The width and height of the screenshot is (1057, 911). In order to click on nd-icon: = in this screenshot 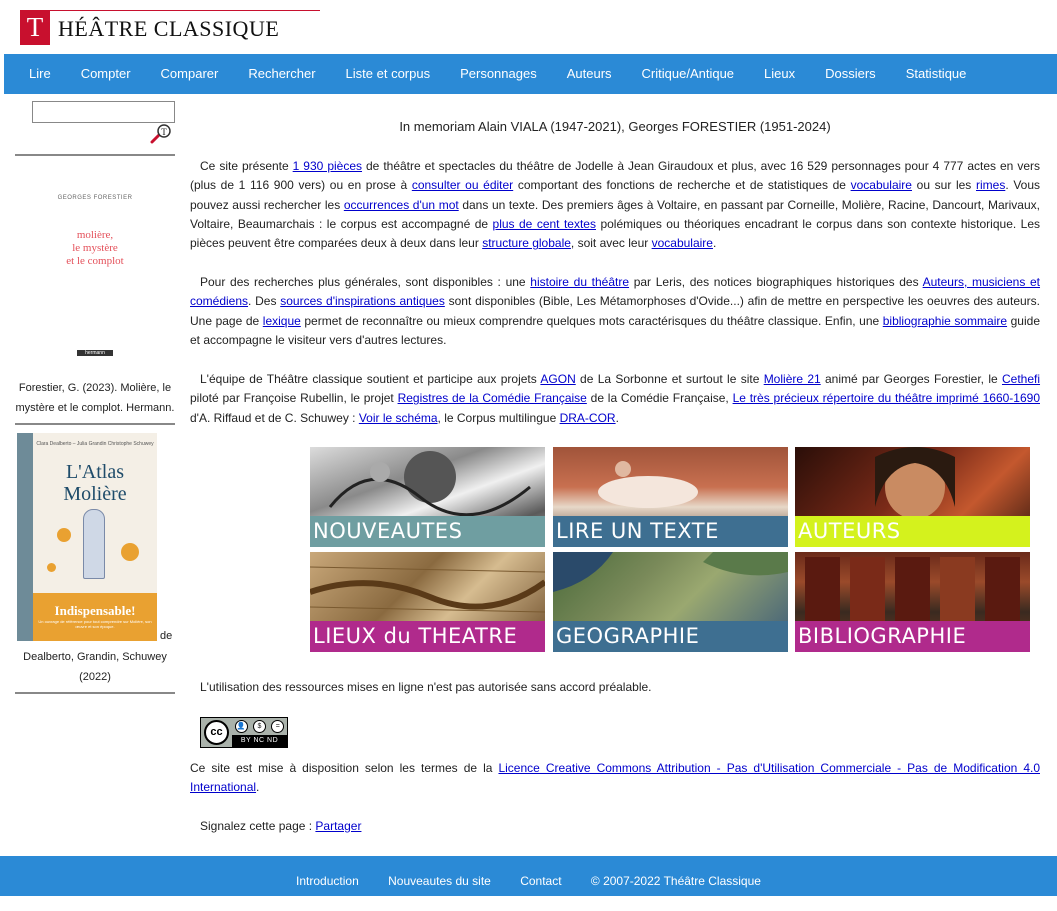, I will do `click(278, 726)`.